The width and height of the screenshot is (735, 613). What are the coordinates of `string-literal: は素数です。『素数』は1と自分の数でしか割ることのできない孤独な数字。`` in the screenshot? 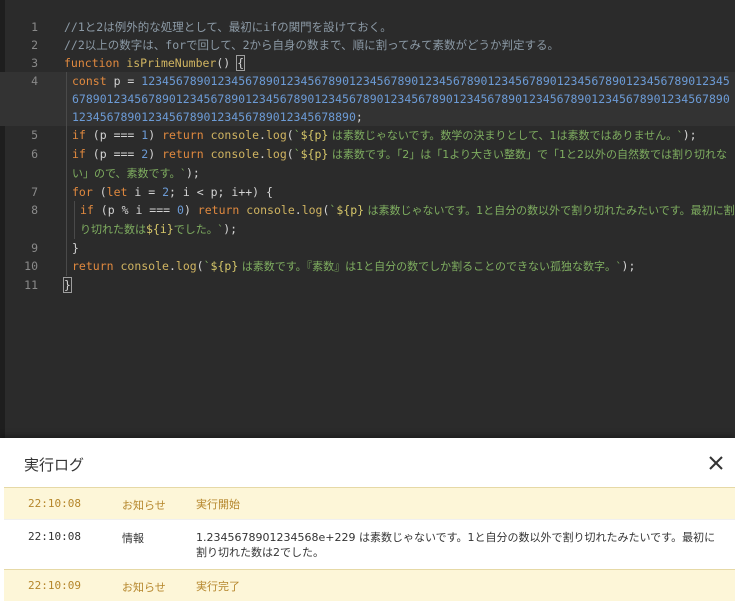 It's located at (430, 266).